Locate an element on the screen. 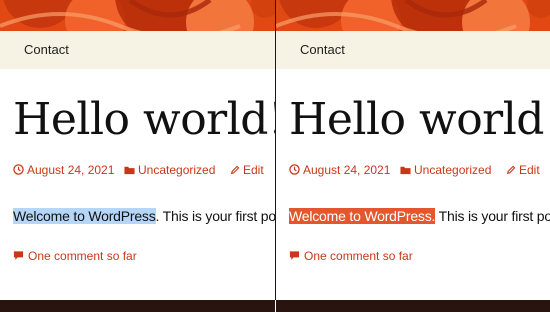  highlighted-text: Welcome to WordPress. is located at coordinates (362, 216).